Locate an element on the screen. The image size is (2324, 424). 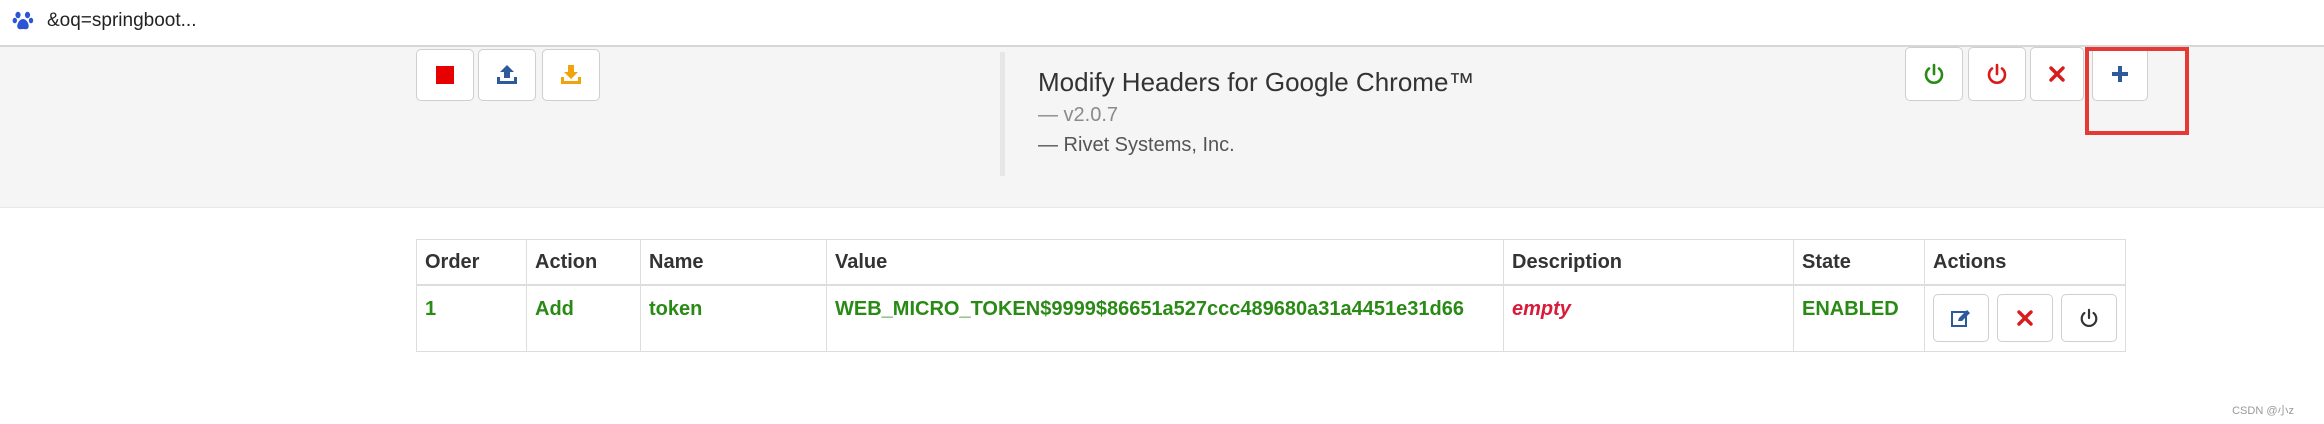
upload-icon is located at coordinates (507, 74).